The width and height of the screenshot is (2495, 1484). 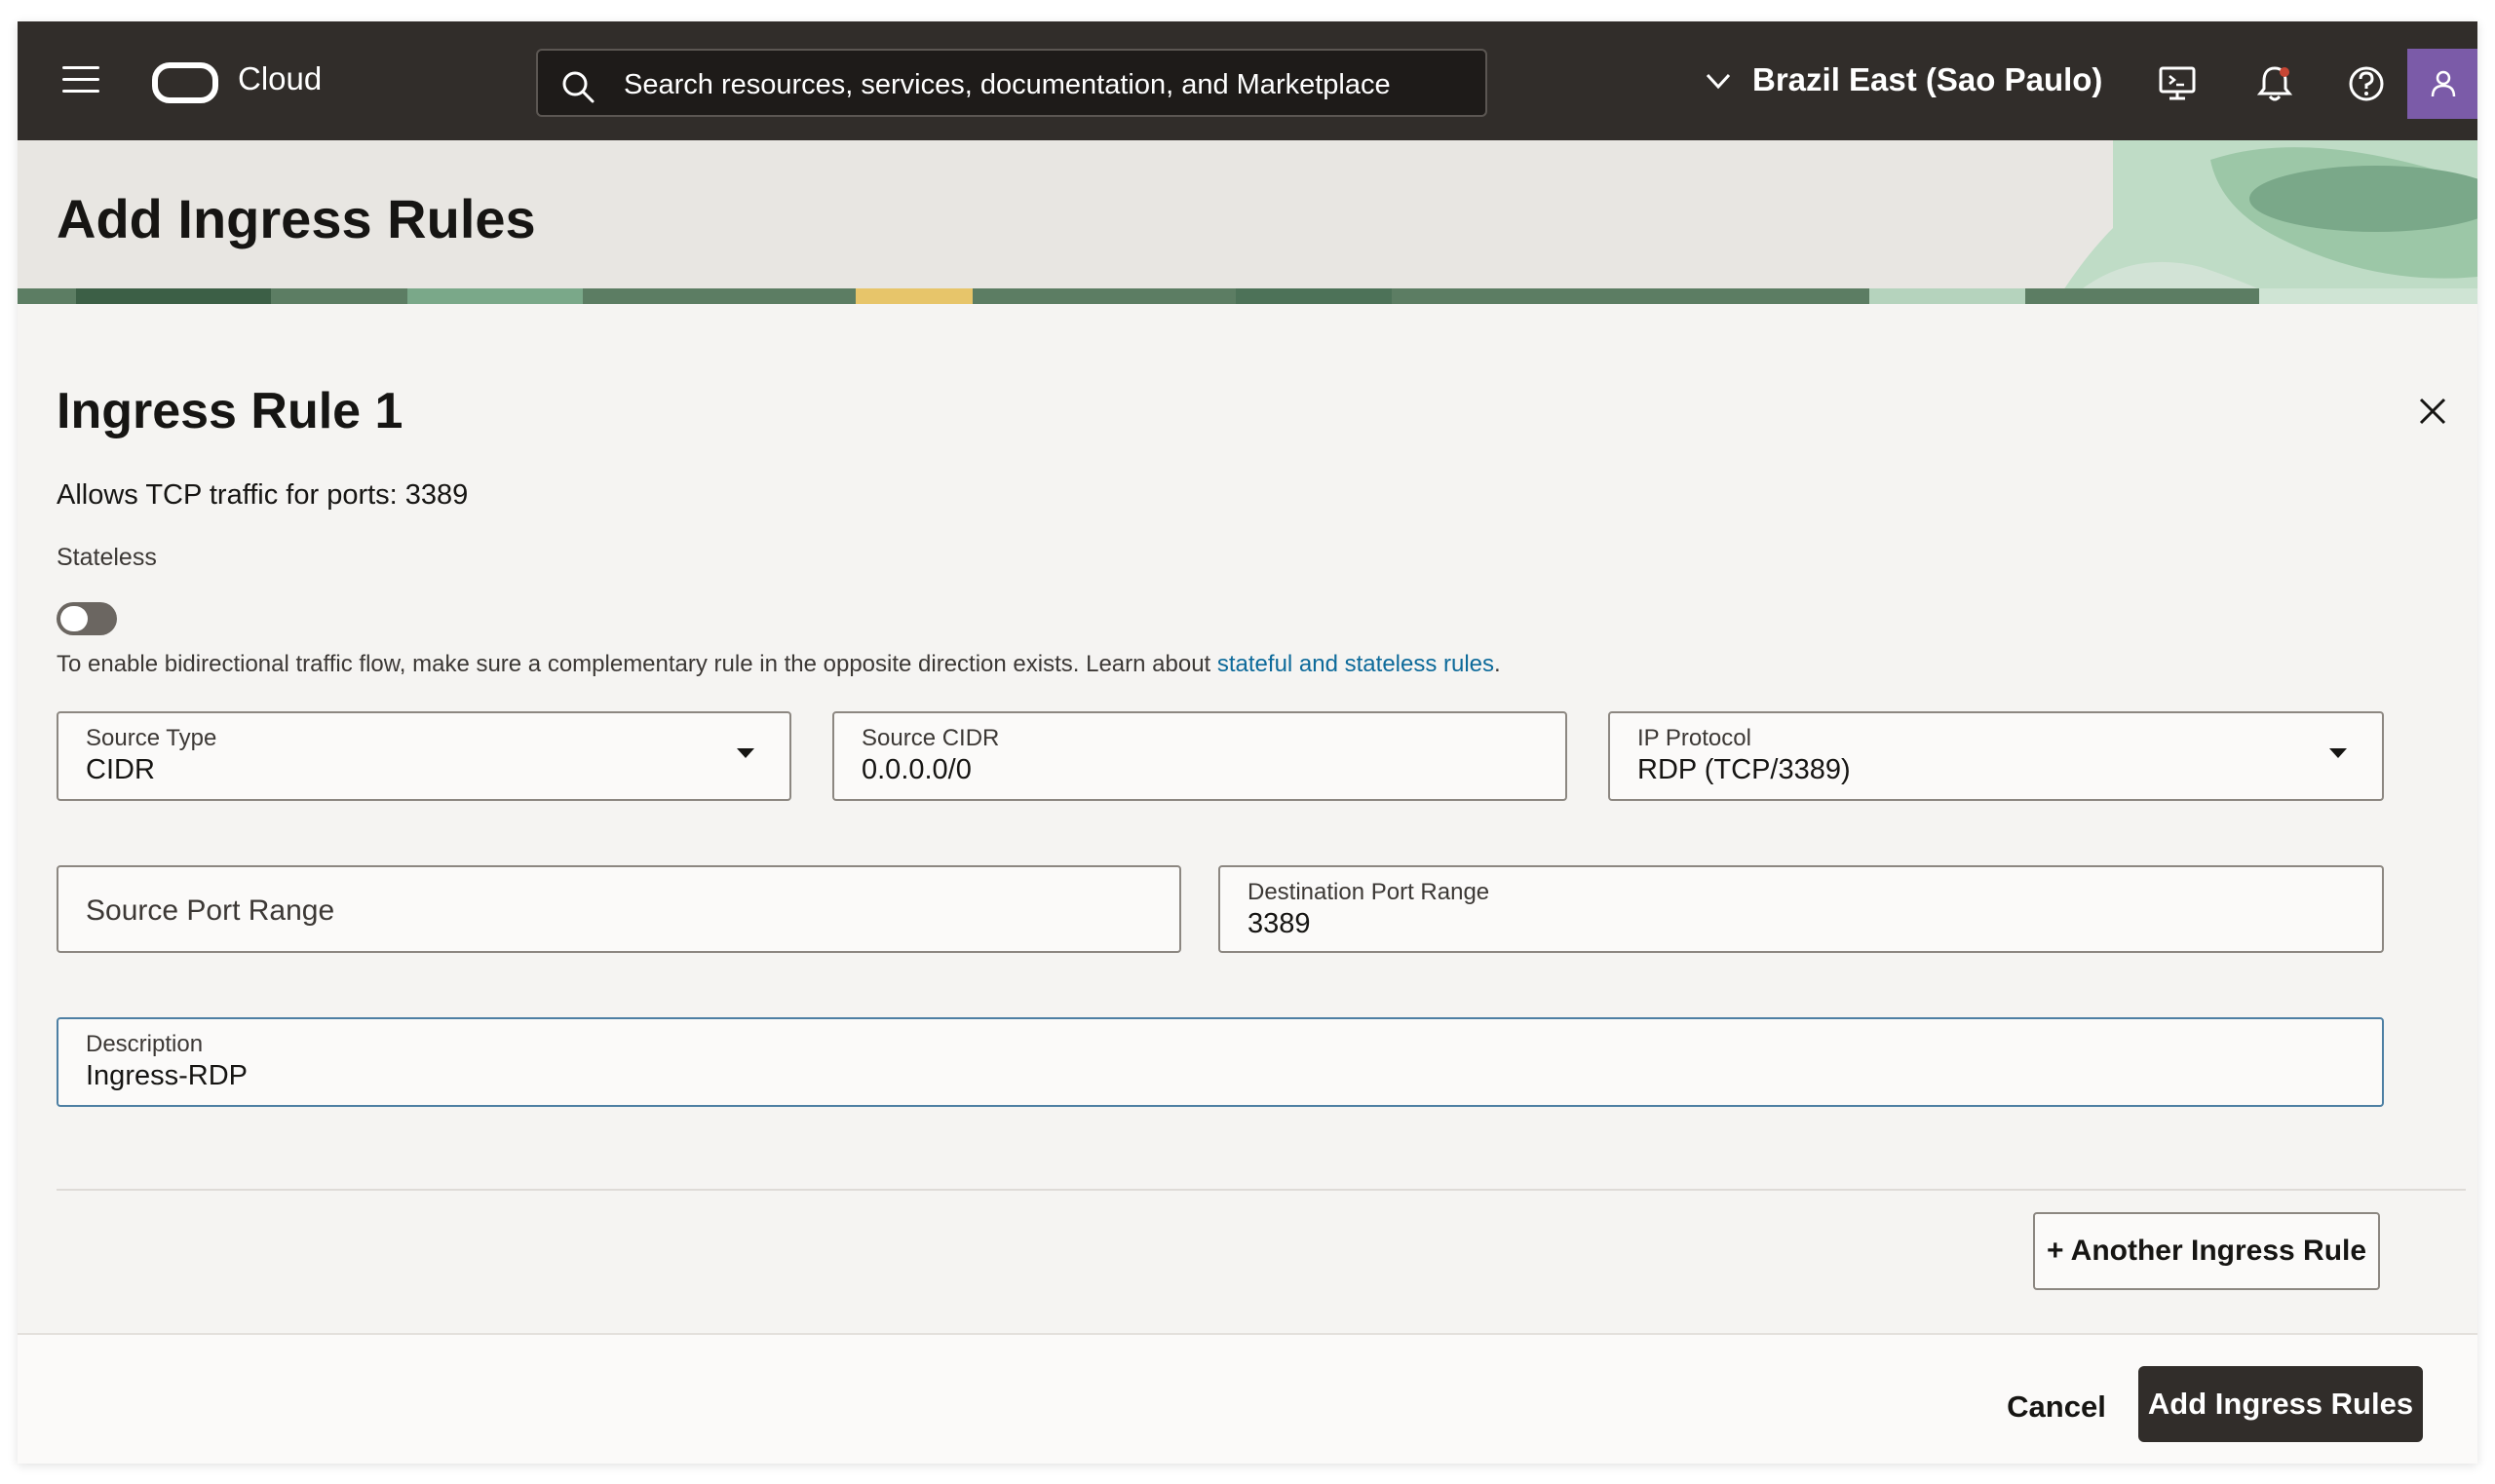 I want to click on description-value: Ingress-RDP, so click(x=167, y=1075).